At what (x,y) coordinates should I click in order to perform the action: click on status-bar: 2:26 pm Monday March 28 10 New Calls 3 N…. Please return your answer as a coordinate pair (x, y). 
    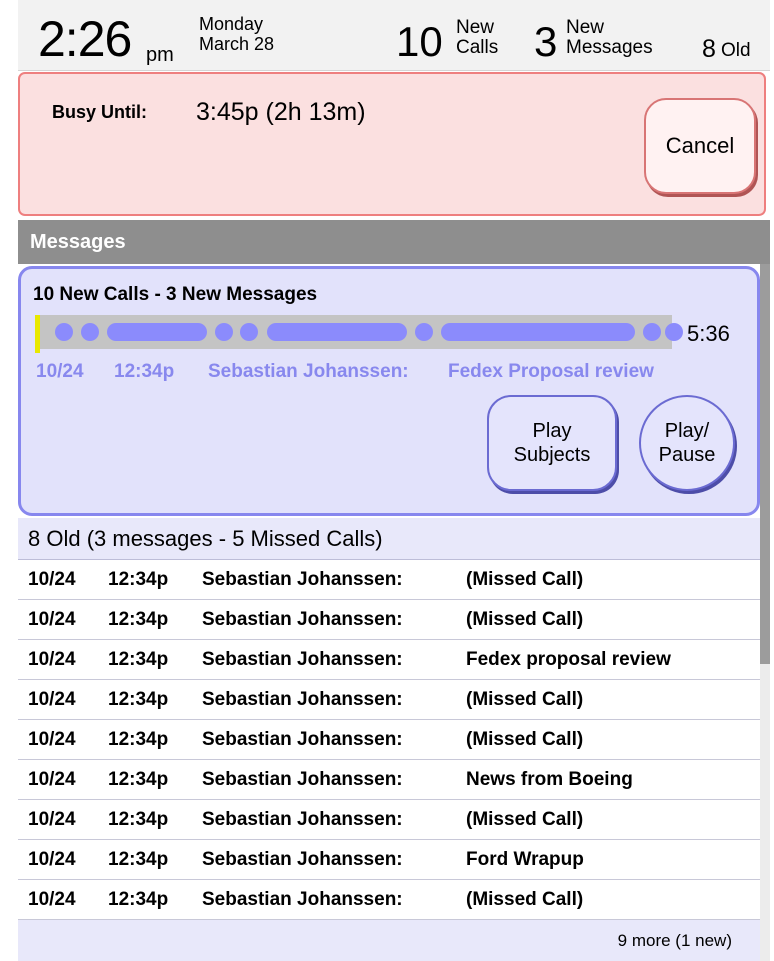
    Looking at the image, I should click on (394, 35).